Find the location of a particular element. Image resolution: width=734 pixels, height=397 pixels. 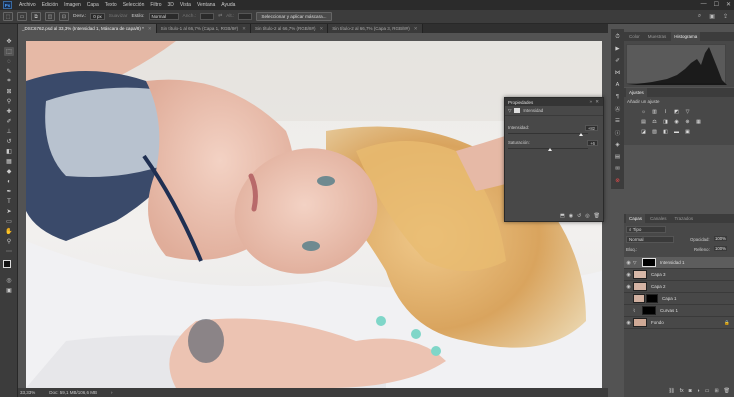

brightness-icon: ☼ is located at coordinates (643, 112).